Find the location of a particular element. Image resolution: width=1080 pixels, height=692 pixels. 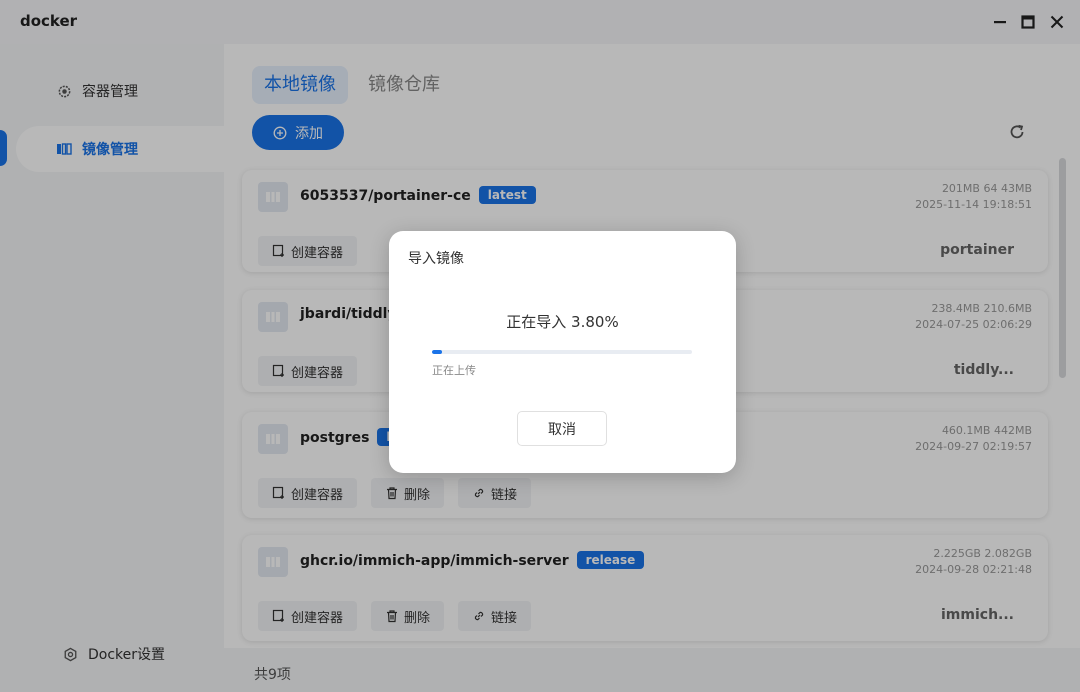

import-status: 正在导入 3.80% is located at coordinates (562, 322).